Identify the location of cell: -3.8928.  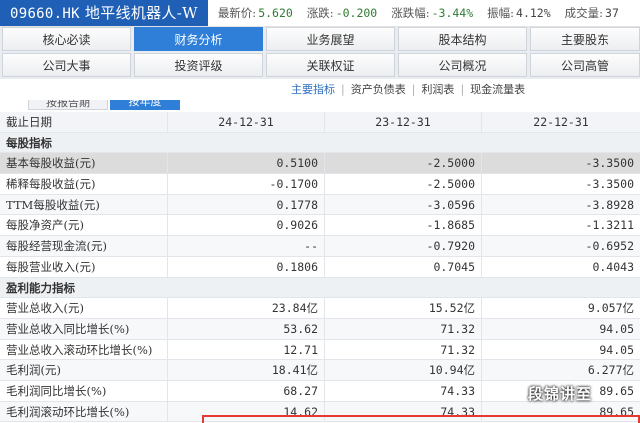
(560, 204).